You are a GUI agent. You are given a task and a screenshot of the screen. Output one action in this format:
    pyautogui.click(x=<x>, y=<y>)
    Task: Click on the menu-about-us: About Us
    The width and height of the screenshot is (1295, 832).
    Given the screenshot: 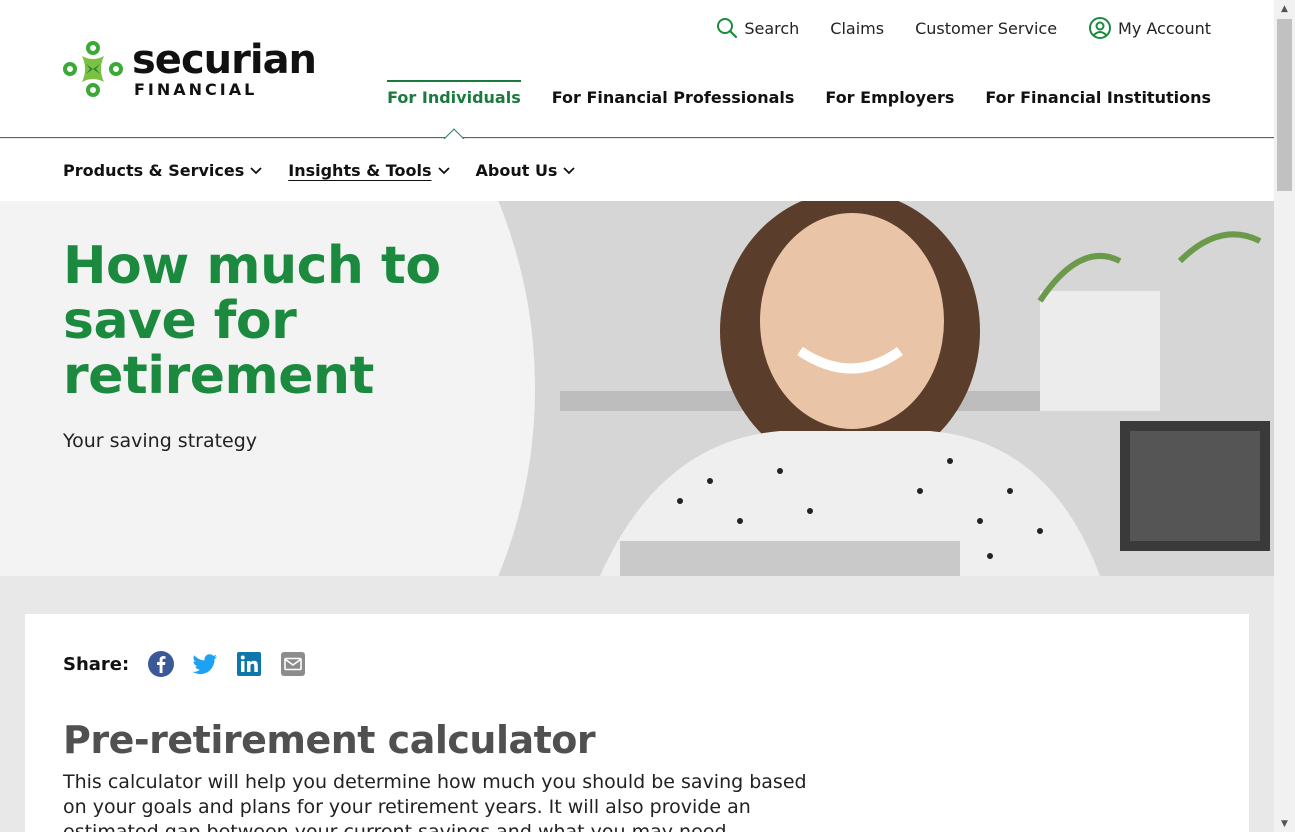 What is the action you would take?
    pyautogui.click(x=526, y=170)
    